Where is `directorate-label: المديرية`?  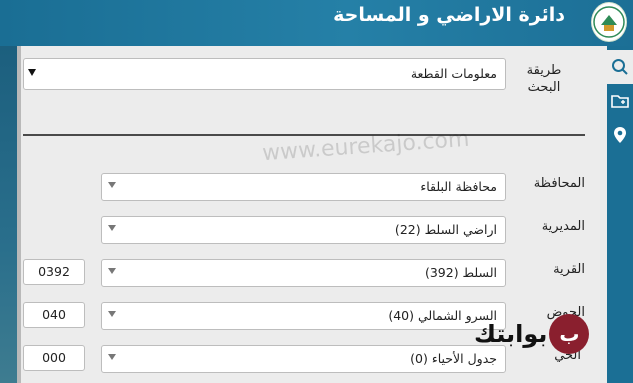
directorate-label: المديرية is located at coordinates (563, 226).